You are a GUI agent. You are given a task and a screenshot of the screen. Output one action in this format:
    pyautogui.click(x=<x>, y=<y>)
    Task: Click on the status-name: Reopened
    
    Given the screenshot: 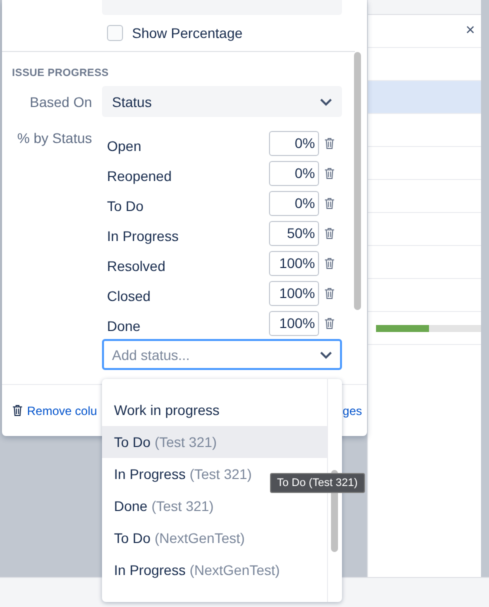 What is the action you would take?
    pyautogui.click(x=139, y=176)
    